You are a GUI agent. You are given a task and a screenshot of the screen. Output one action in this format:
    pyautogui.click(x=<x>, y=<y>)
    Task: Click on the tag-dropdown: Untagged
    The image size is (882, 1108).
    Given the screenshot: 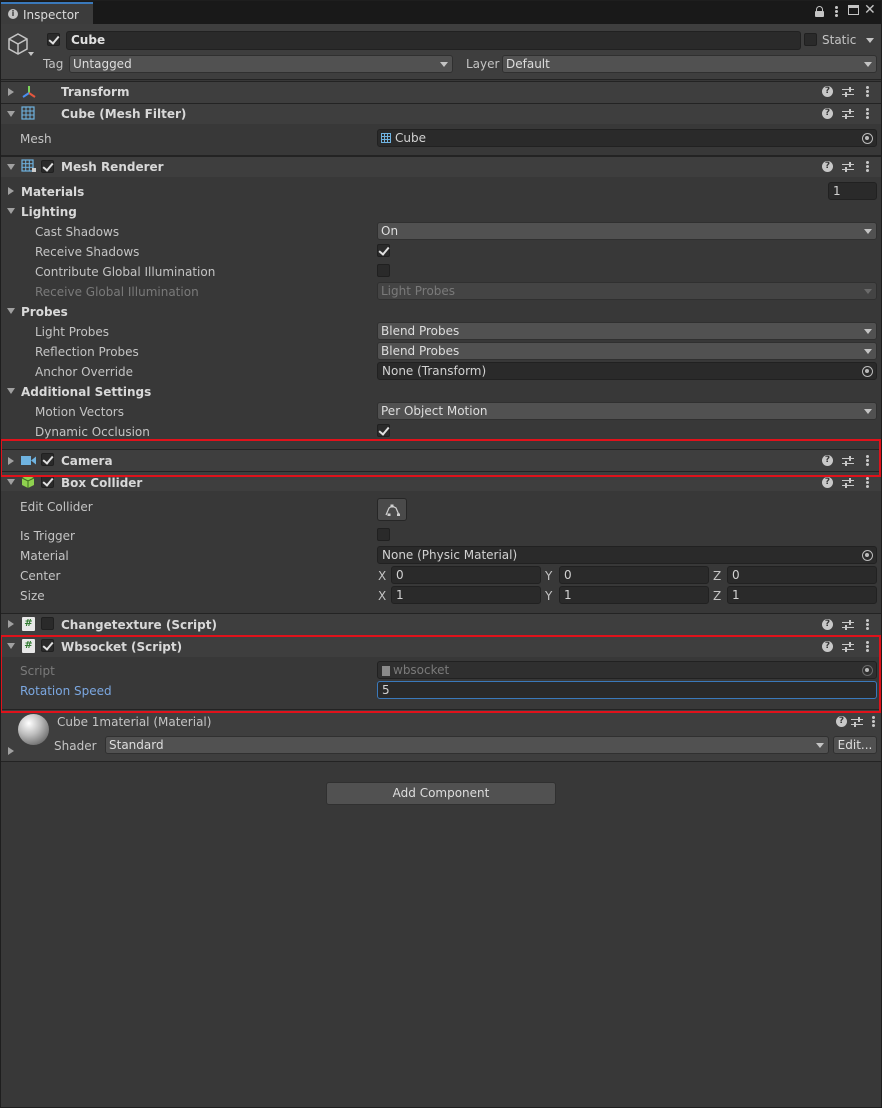 What is the action you would take?
    pyautogui.click(x=261, y=64)
    